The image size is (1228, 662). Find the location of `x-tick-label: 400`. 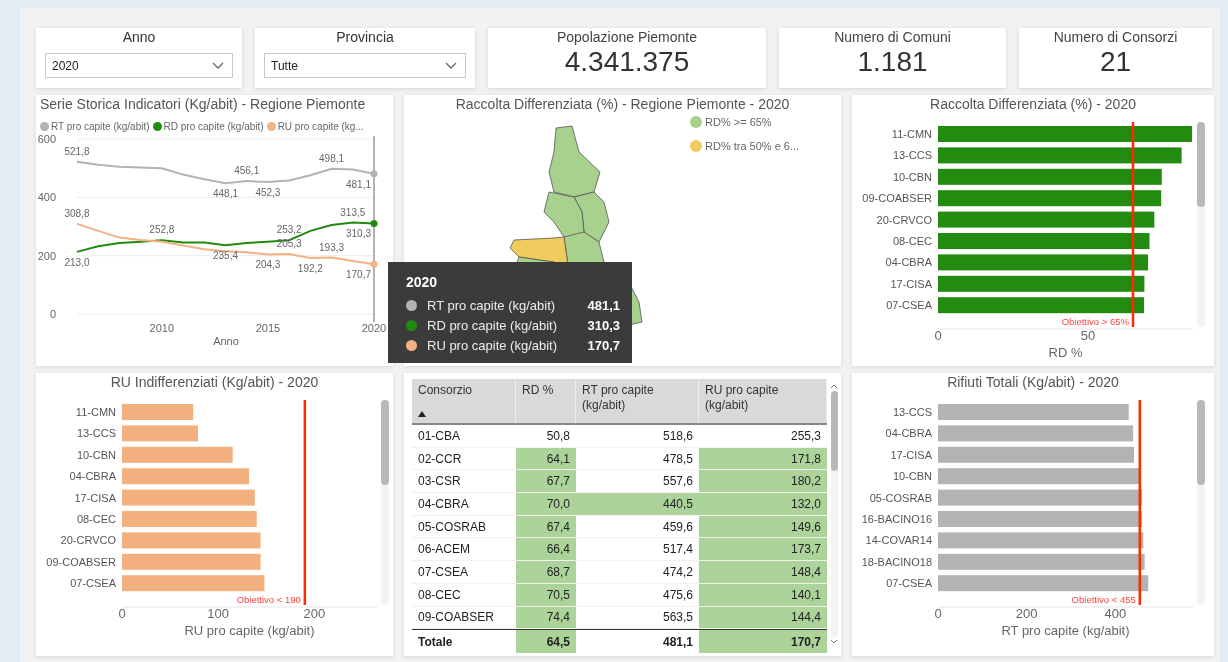

x-tick-label: 400 is located at coordinates (1115, 613).